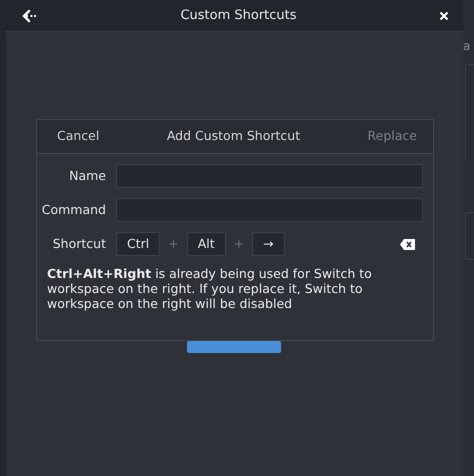 The width and height of the screenshot is (474, 476). Describe the element at coordinates (233, 136) in the screenshot. I see `dialog-title: Add Custom Shortcut` at that location.